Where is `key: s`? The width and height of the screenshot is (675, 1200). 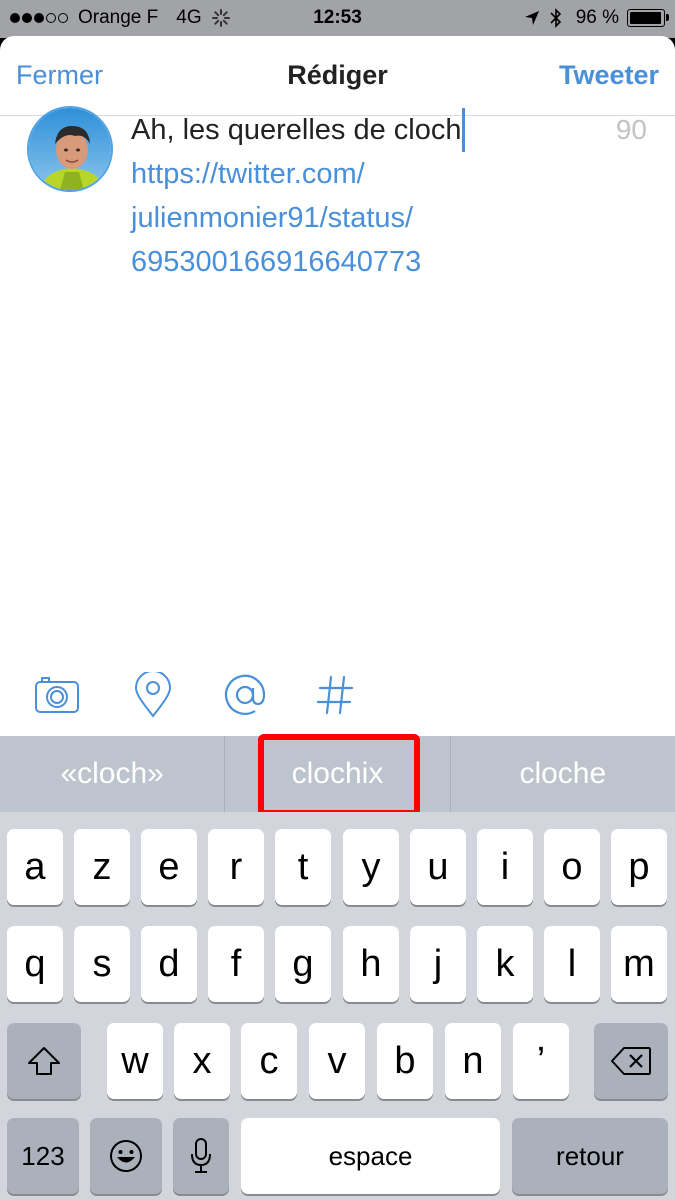
key: s is located at coordinates (102, 964).